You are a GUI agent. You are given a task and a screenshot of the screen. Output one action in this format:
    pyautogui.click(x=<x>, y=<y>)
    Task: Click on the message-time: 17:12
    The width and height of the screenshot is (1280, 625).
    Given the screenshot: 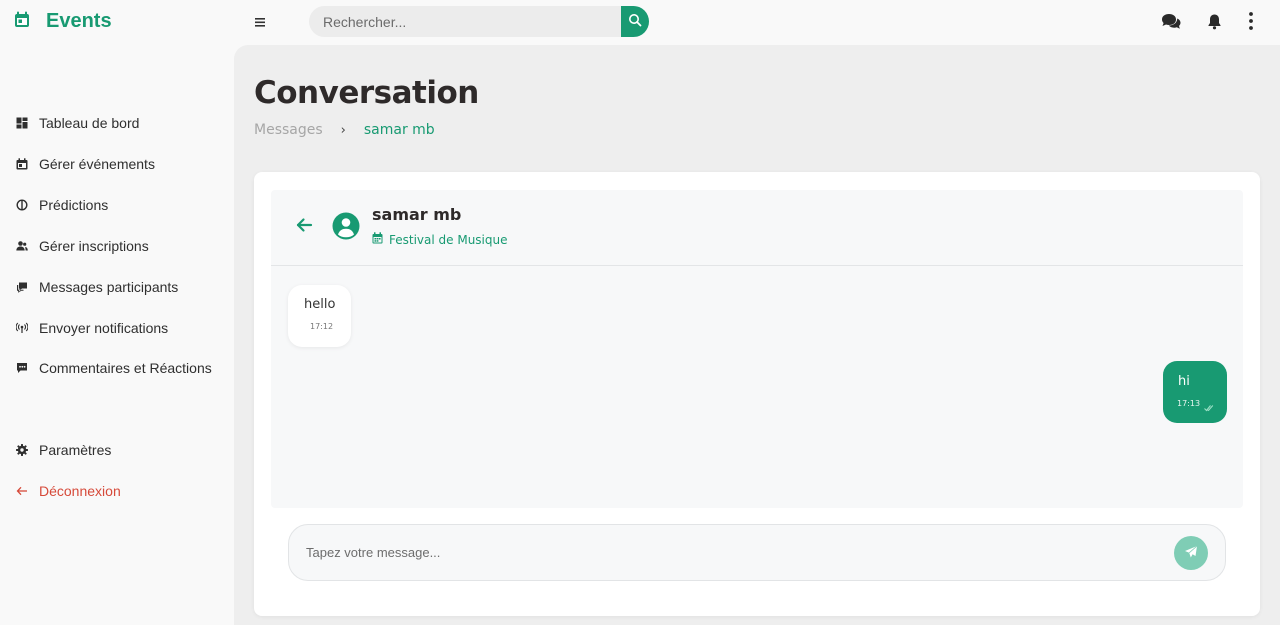 What is the action you would take?
    pyautogui.click(x=322, y=326)
    